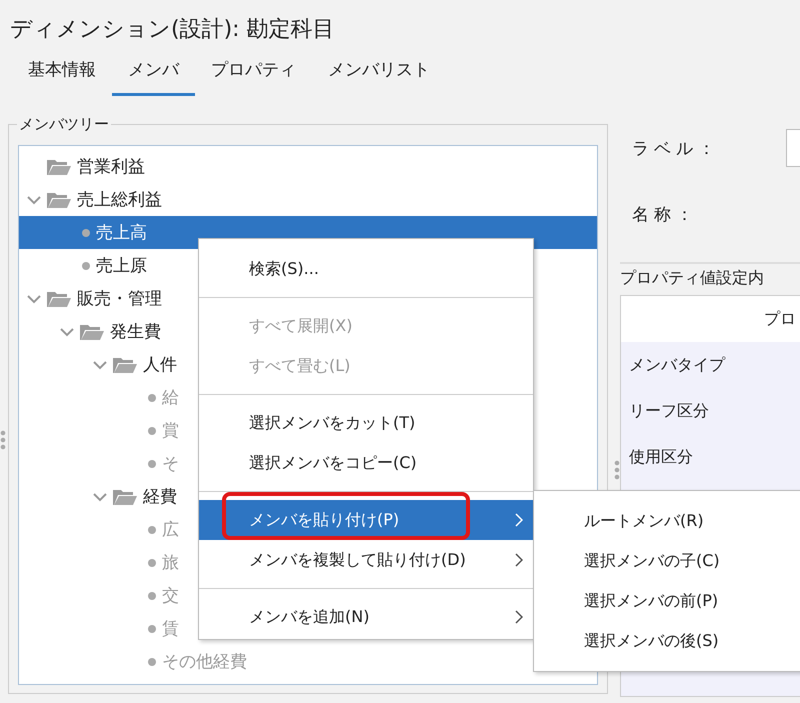 This screenshot has height=703, width=800. What do you see at coordinates (160, 497) in the screenshot?
I see `tree-label: 経費` at bounding box center [160, 497].